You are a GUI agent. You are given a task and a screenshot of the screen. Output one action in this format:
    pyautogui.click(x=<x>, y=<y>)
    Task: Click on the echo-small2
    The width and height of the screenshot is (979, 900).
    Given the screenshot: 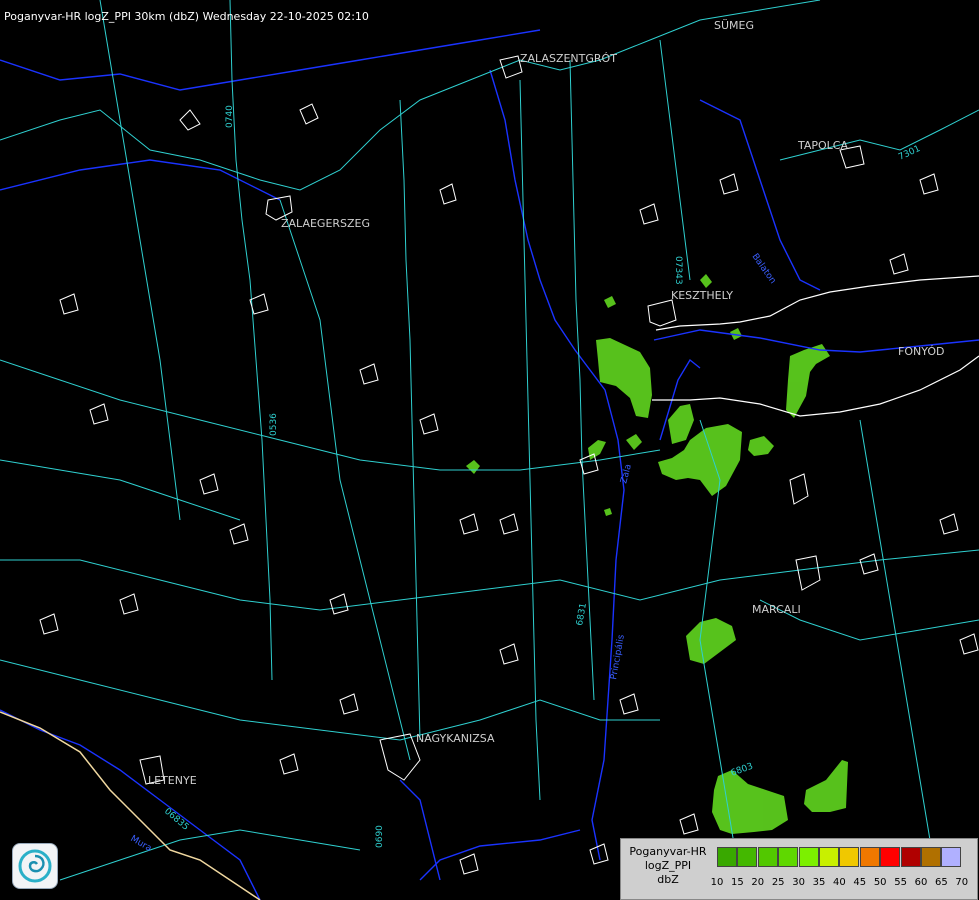 What is the action you would take?
    pyautogui.click(x=597, y=450)
    